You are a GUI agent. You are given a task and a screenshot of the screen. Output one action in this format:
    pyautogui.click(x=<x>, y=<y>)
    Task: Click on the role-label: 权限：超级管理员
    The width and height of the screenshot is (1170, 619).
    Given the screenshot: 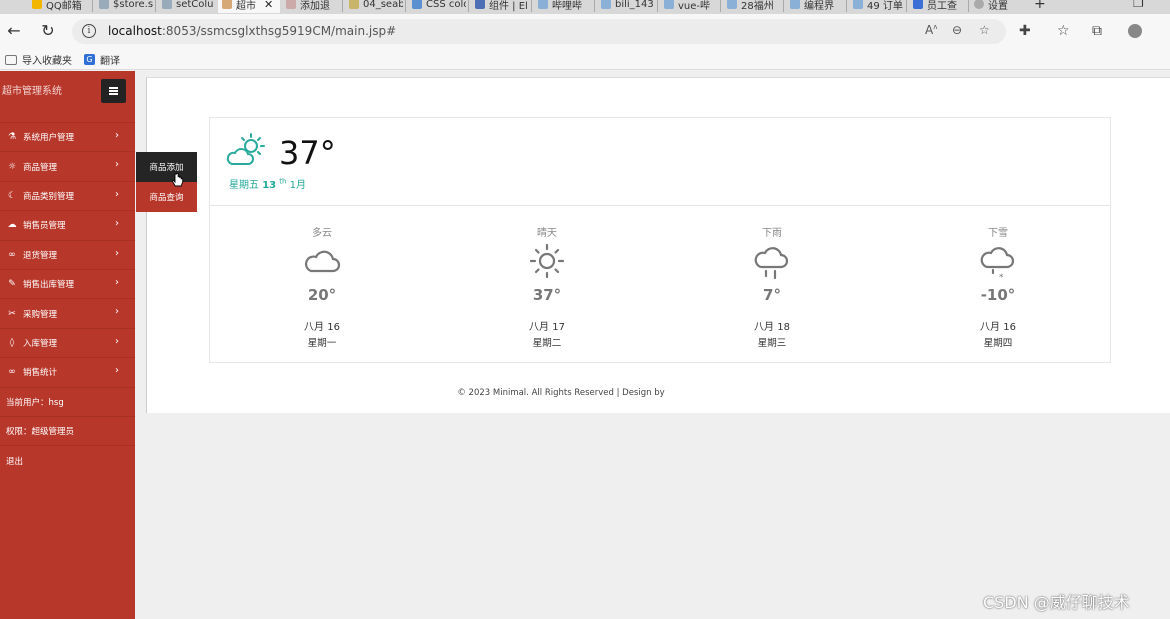 What is the action you would take?
    pyautogui.click(x=67, y=432)
    